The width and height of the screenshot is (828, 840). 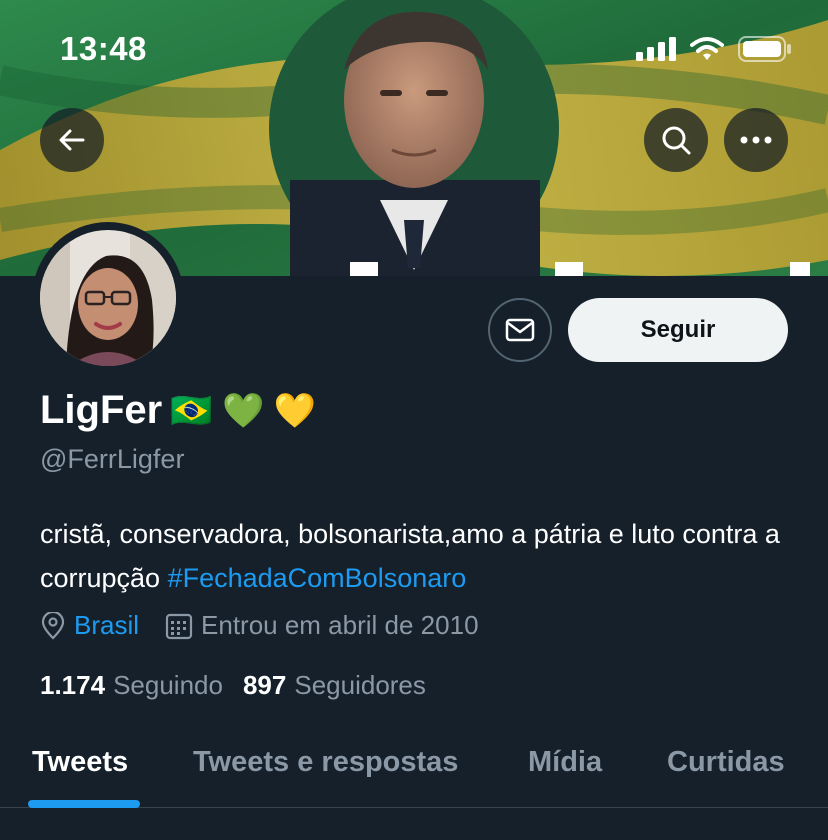 I want to click on more-horizontal-icon, so click(x=756, y=140).